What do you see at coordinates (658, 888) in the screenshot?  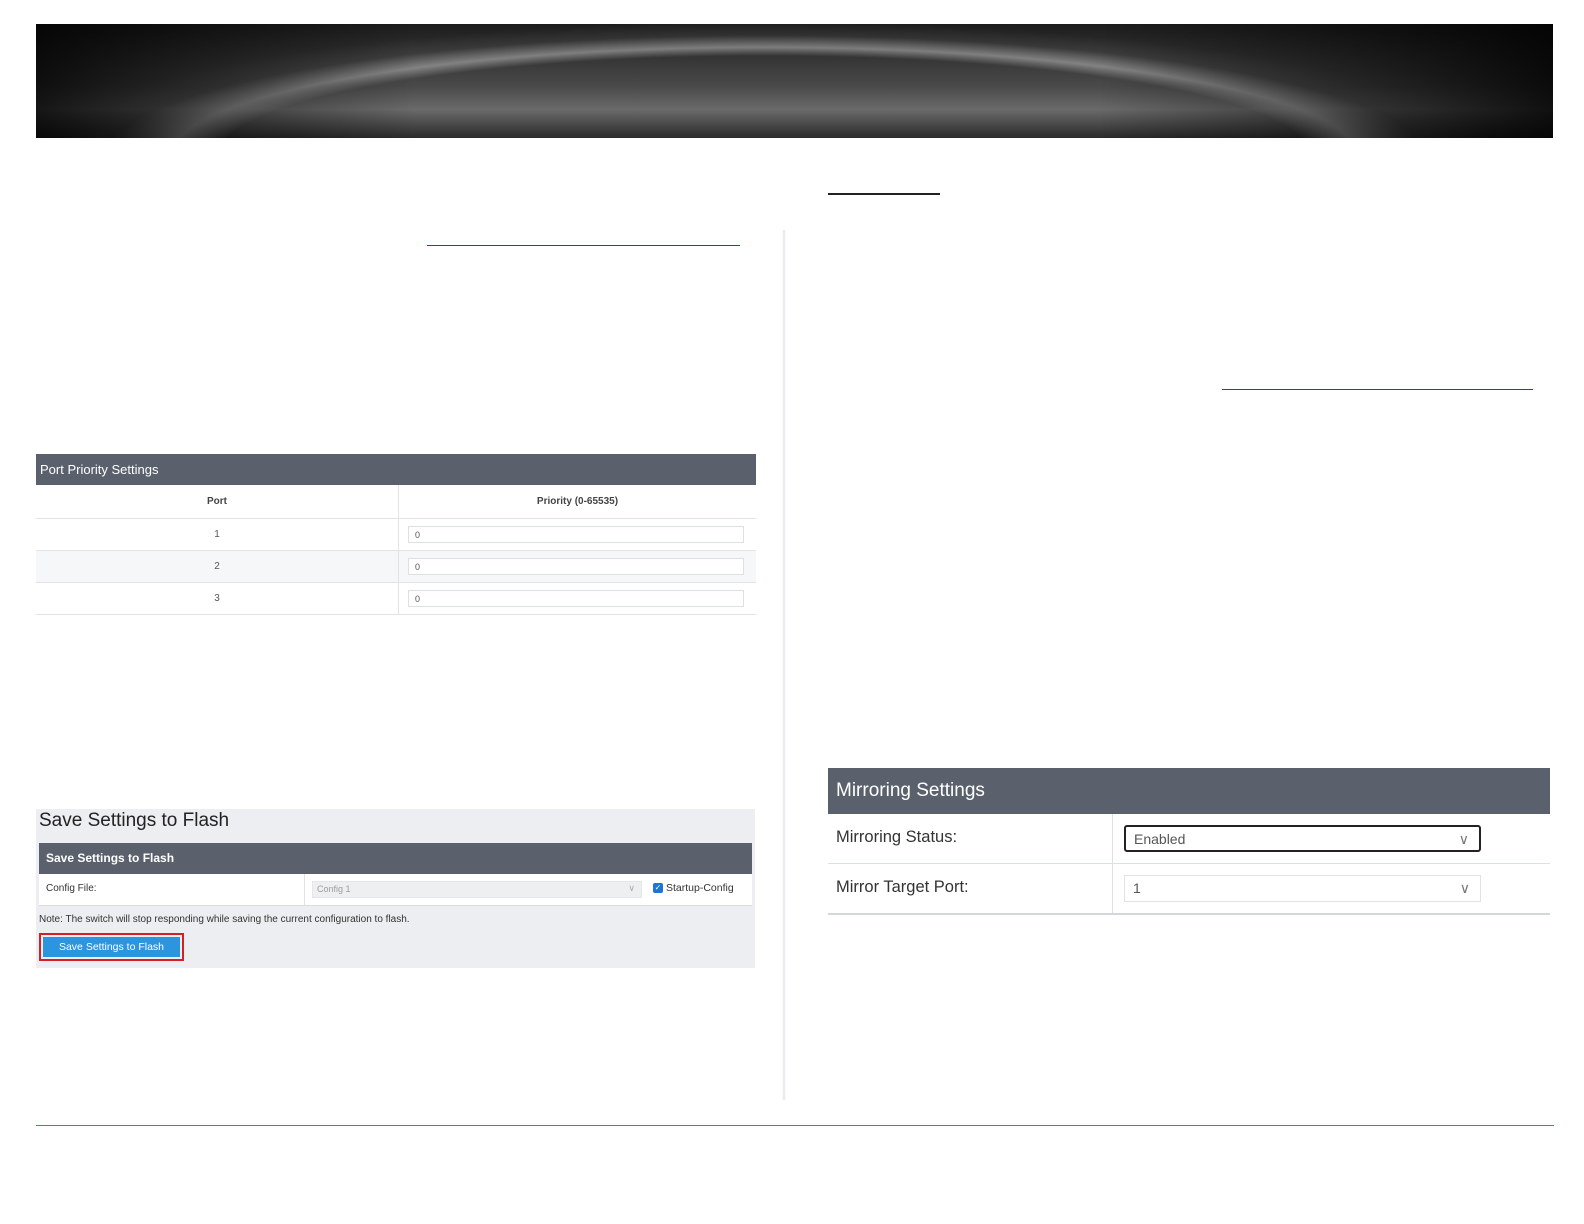 I see `startup-config-checkbox: ✓` at bounding box center [658, 888].